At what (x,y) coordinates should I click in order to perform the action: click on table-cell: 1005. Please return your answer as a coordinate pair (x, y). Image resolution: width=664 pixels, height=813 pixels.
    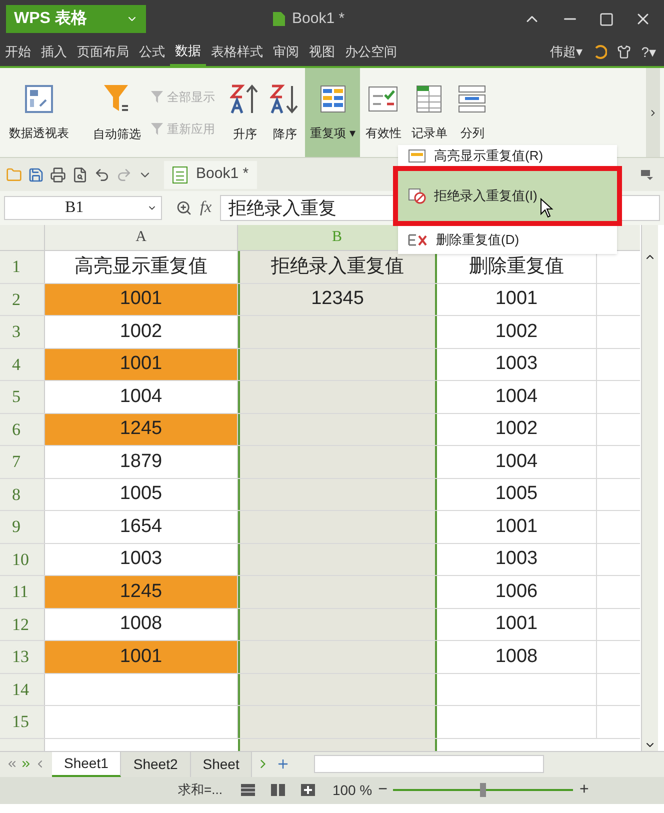
    Looking at the image, I should click on (517, 494).